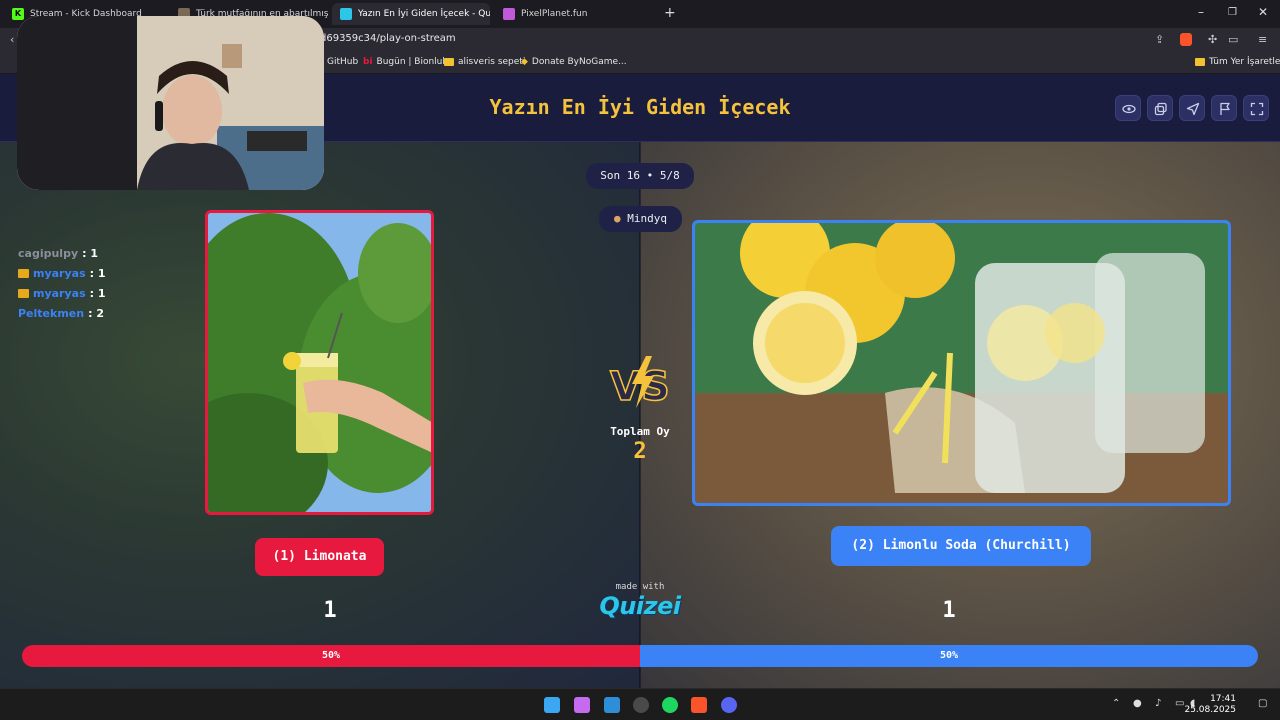 Image resolution: width=1280 pixels, height=720 pixels. What do you see at coordinates (346, 14) in the screenshot?
I see `quizei-icon` at bounding box center [346, 14].